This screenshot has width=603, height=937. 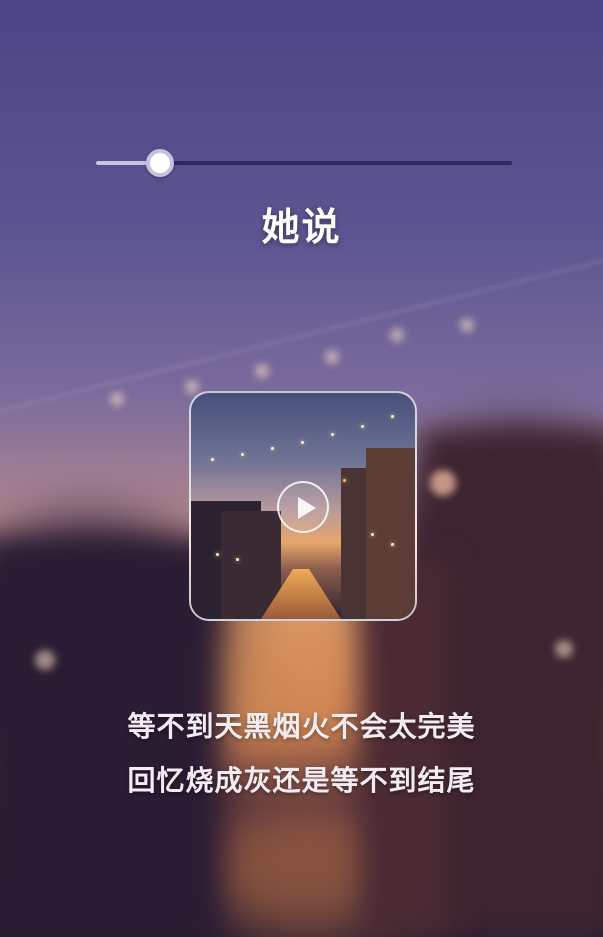 I want to click on play-button, so click(x=303, y=507).